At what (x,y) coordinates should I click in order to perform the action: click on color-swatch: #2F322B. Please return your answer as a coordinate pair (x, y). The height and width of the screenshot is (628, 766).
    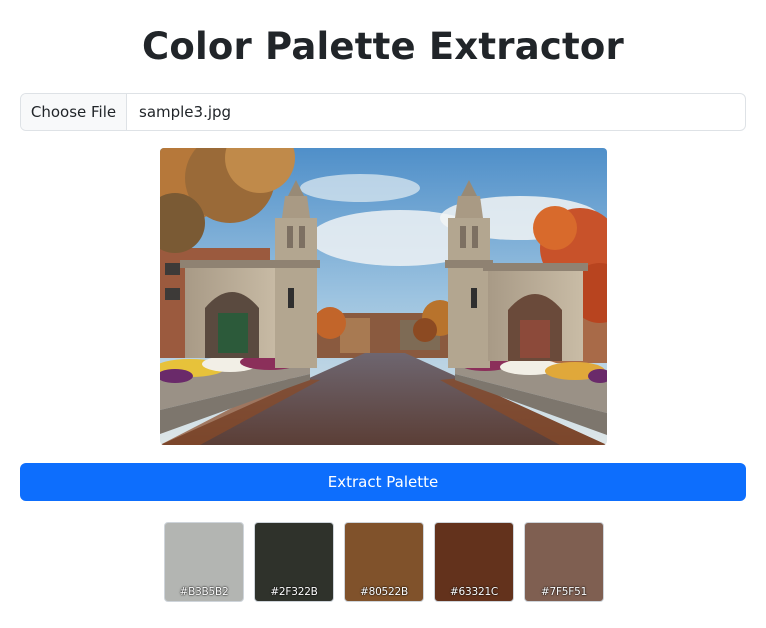
    Looking at the image, I should click on (294, 562).